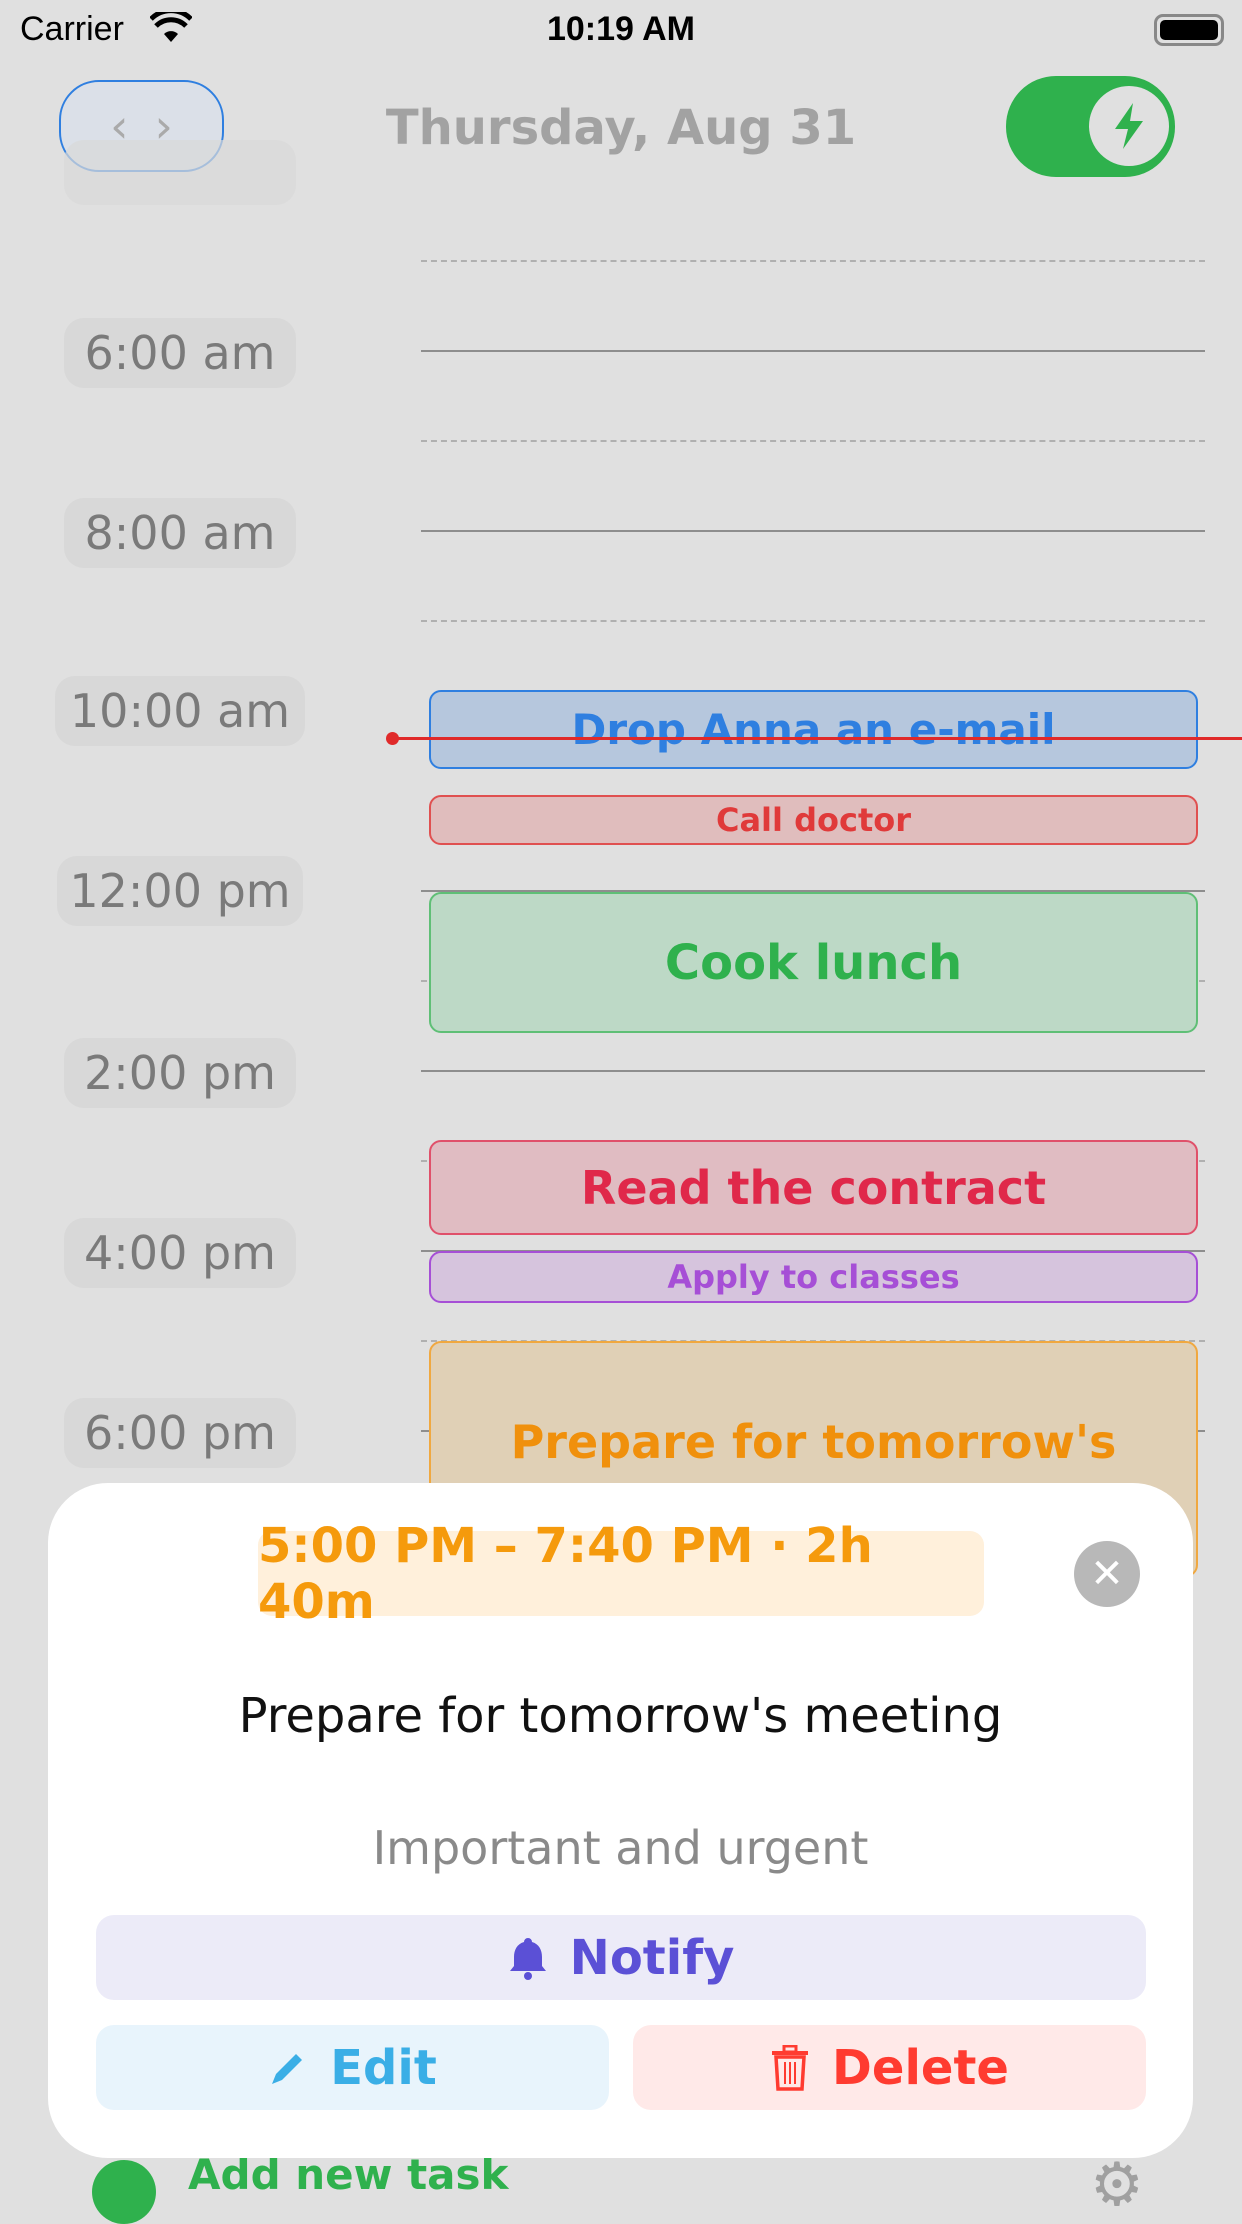 This screenshot has height=2224, width=1242. What do you see at coordinates (920, 2067) in the screenshot?
I see `delete-label: Delete` at bounding box center [920, 2067].